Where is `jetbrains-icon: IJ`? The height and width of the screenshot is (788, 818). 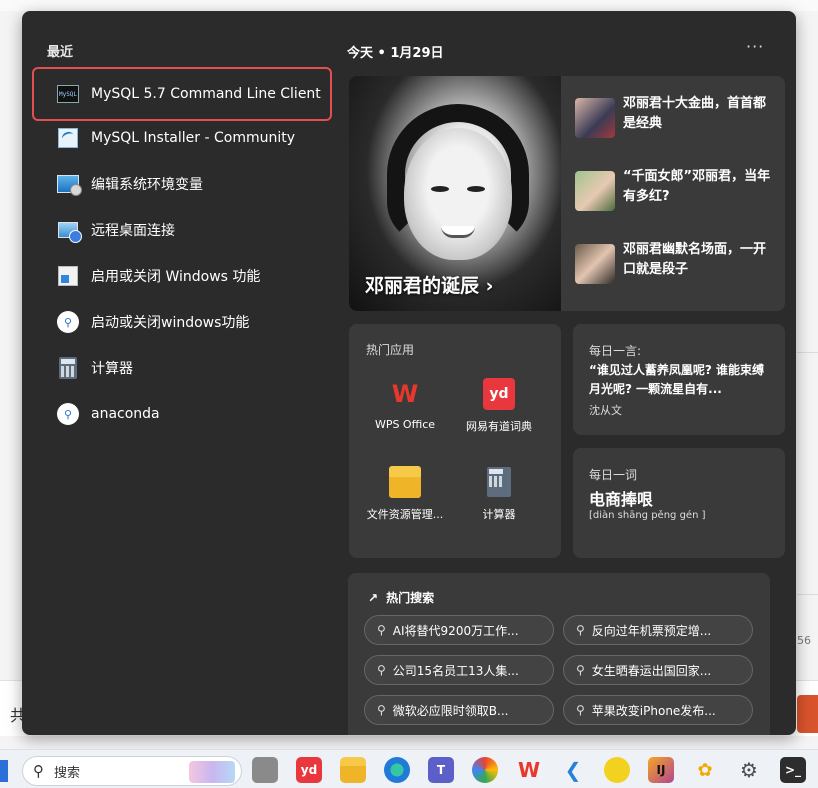
jetbrains-icon: IJ is located at coordinates (661, 770).